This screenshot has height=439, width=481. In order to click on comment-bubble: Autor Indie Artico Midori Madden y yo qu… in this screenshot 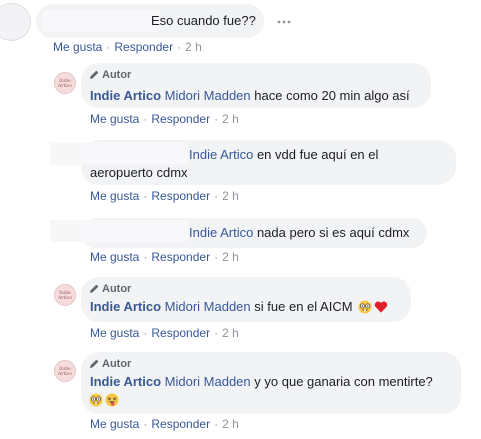, I will do `click(271, 383)`.